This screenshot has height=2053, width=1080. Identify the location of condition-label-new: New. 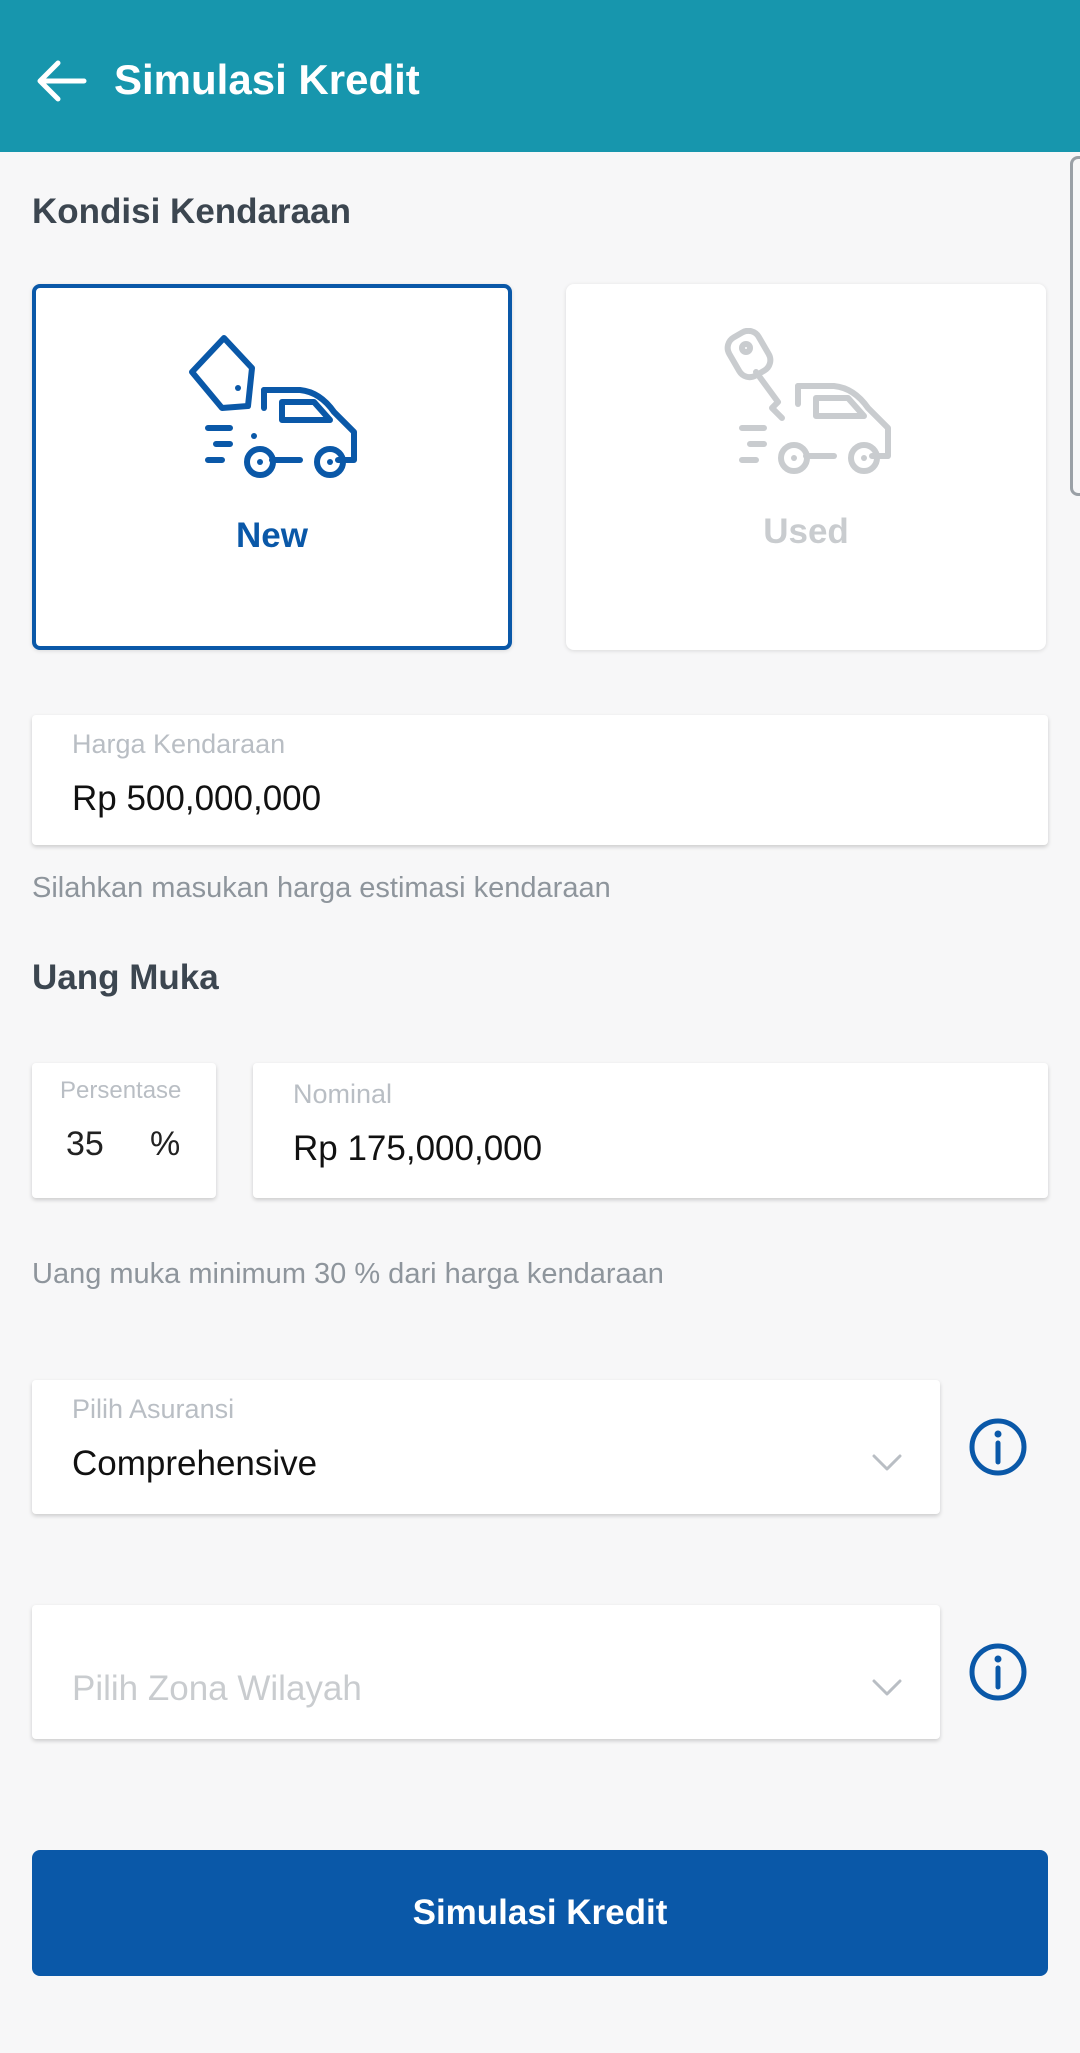
(272, 535).